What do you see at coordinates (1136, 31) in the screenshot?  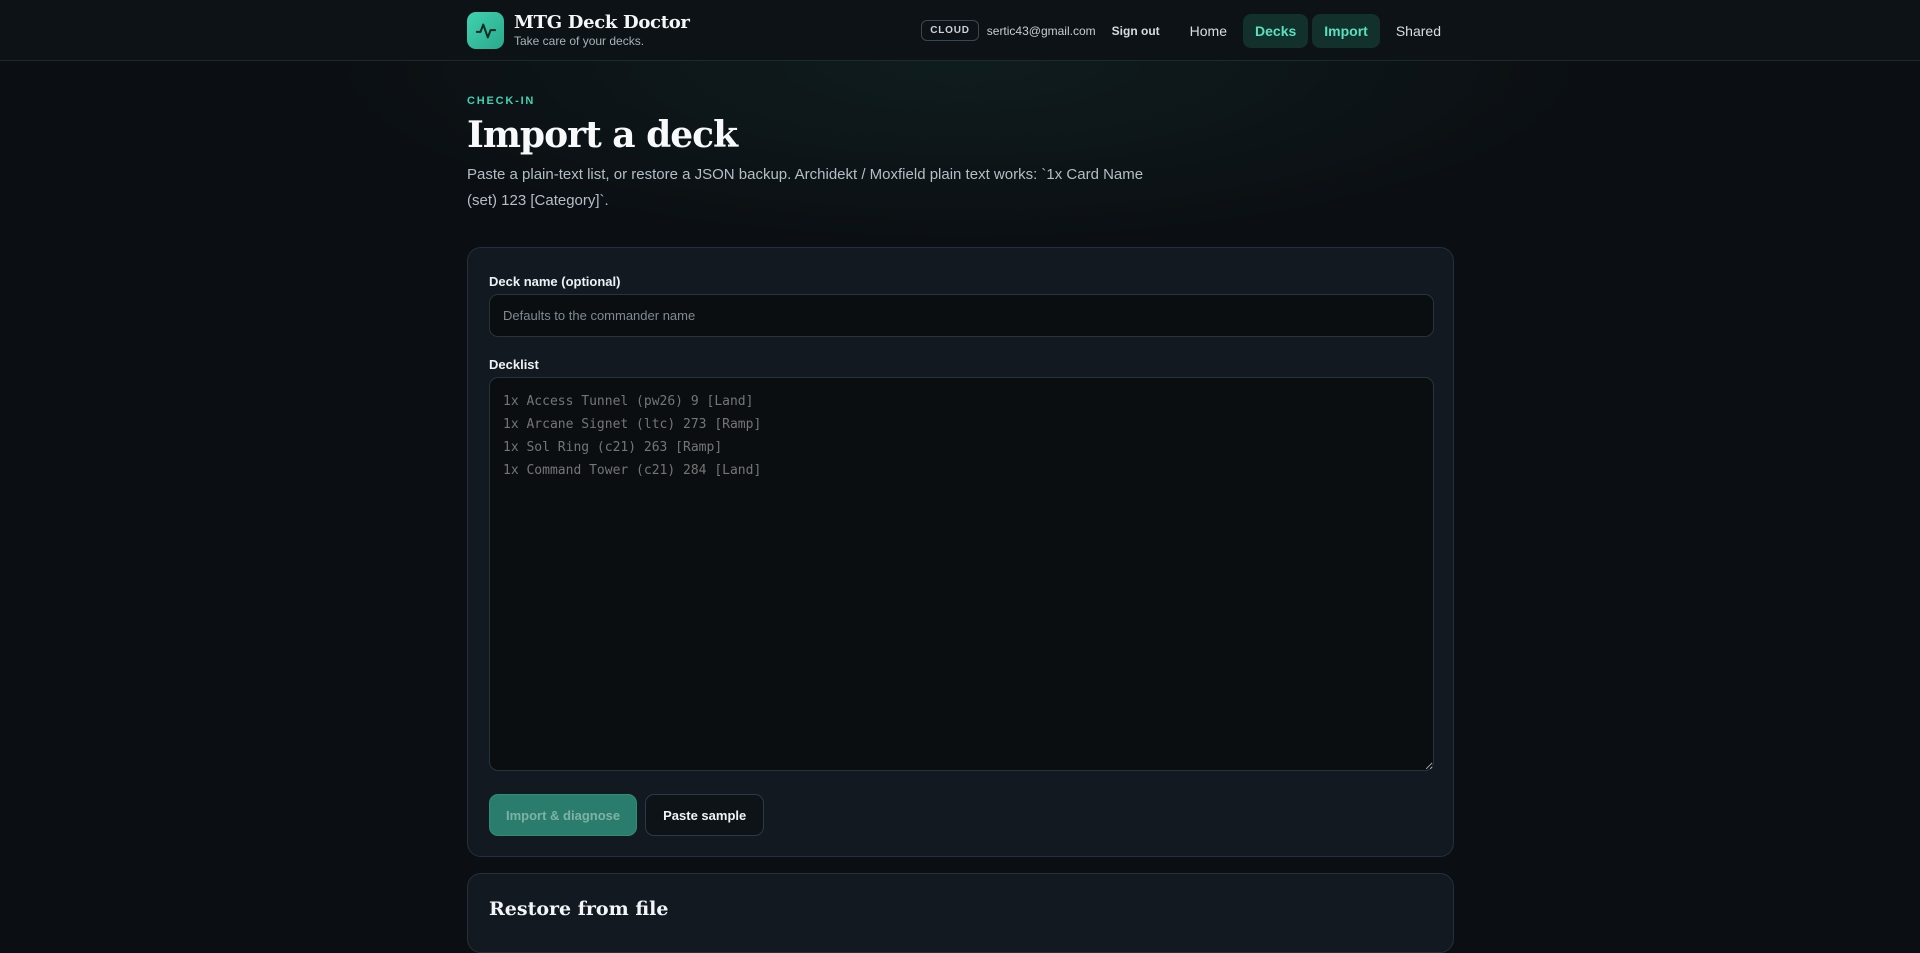 I see `sign-out-button: Sign out` at bounding box center [1136, 31].